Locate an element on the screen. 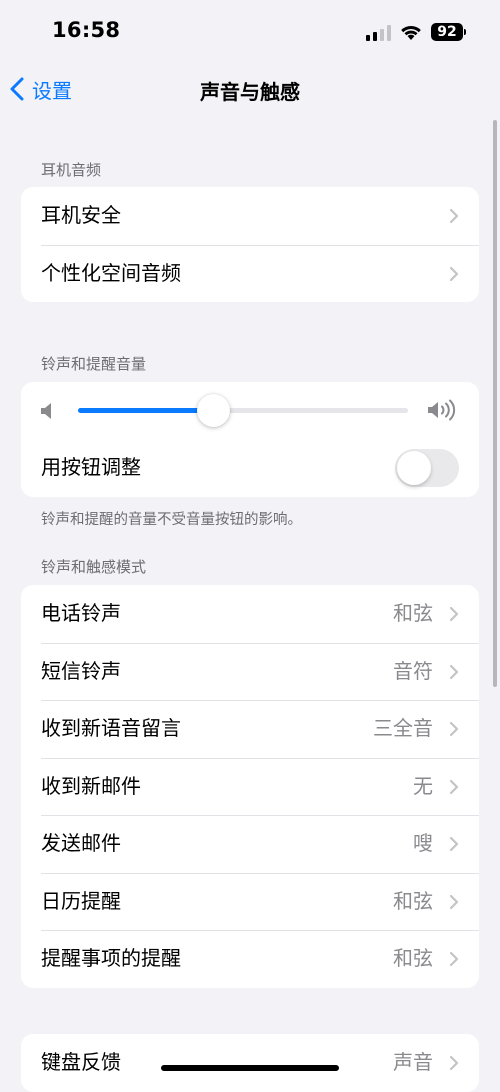  section-header-headphone-audio: 耳机音频 is located at coordinates (71, 170).